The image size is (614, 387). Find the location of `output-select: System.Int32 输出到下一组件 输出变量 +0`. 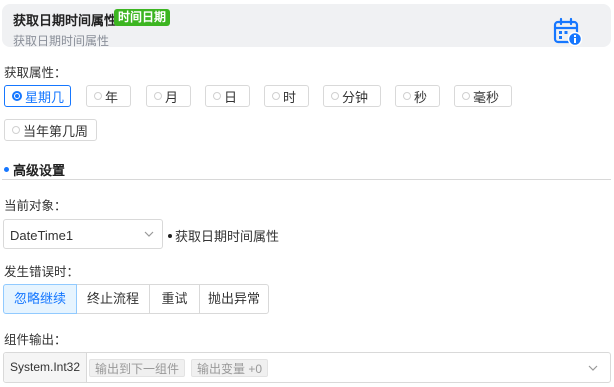

output-select: System.Int32 输出到下一组件 输出变量 +0 is located at coordinates (307, 367).